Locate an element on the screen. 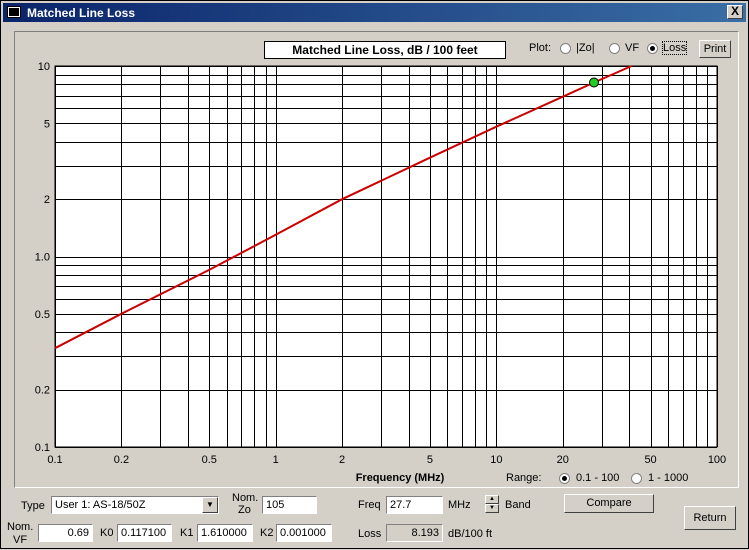 The width and height of the screenshot is (749, 550). plot-option-loss-label: Loss is located at coordinates (674, 48).